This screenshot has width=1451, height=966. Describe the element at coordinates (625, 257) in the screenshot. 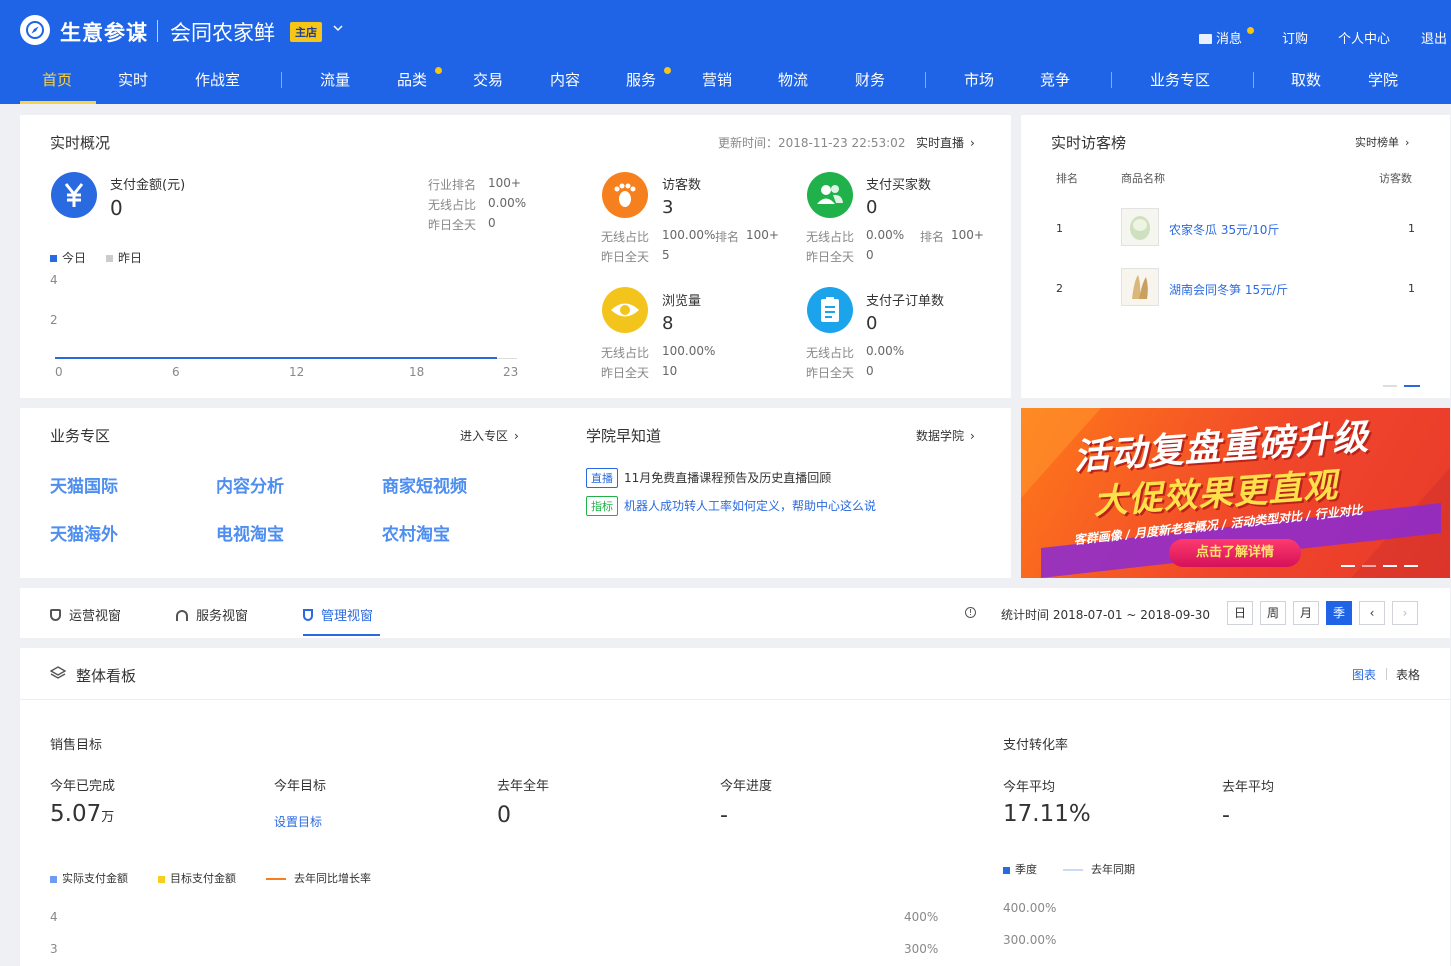

I see `visitors-yesterday-label: 昨日全天` at that location.